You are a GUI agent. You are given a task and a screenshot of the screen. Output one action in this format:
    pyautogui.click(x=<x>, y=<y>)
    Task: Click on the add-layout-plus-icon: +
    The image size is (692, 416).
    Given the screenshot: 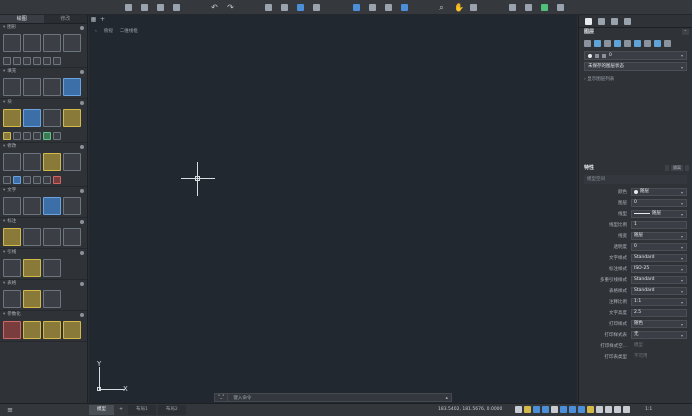 What is the action you would take?
    pyautogui.click(x=121, y=410)
    